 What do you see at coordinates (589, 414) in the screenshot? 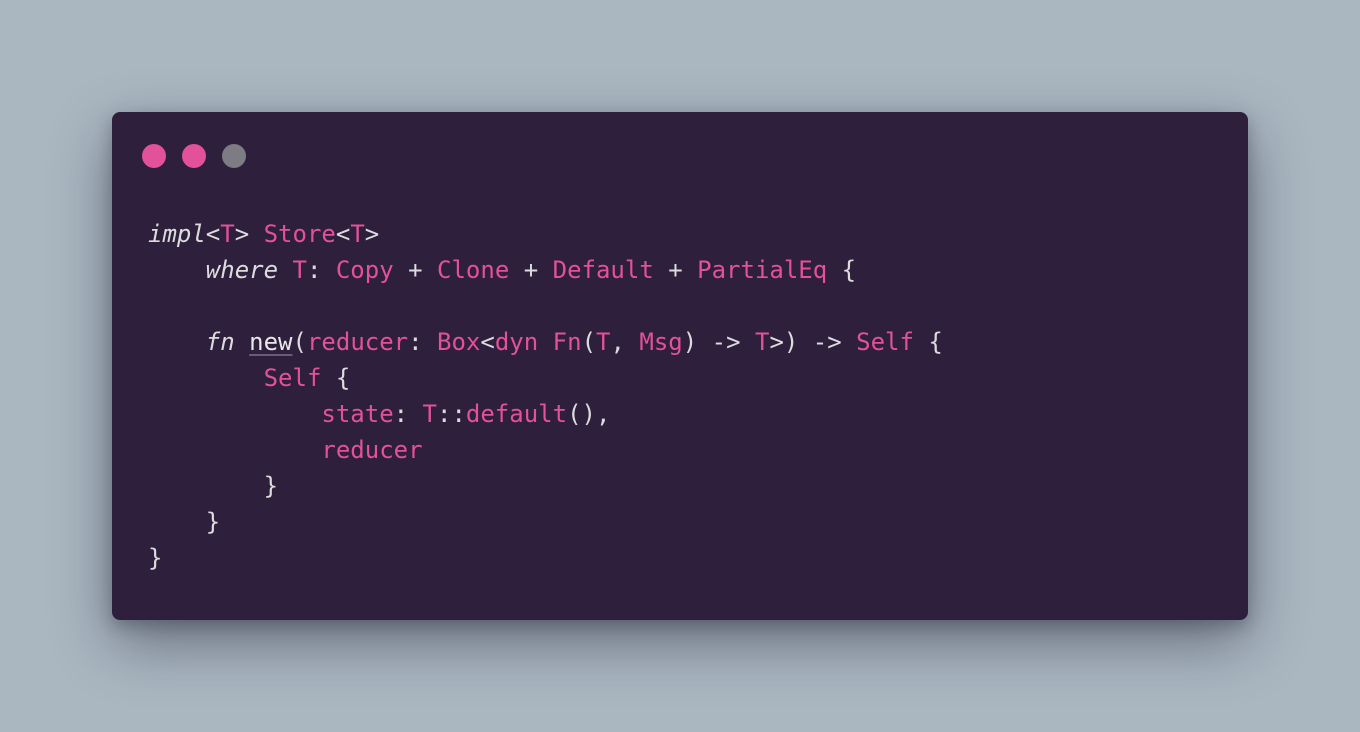
I see `code-token: (),` at bounding box center [589, 414].